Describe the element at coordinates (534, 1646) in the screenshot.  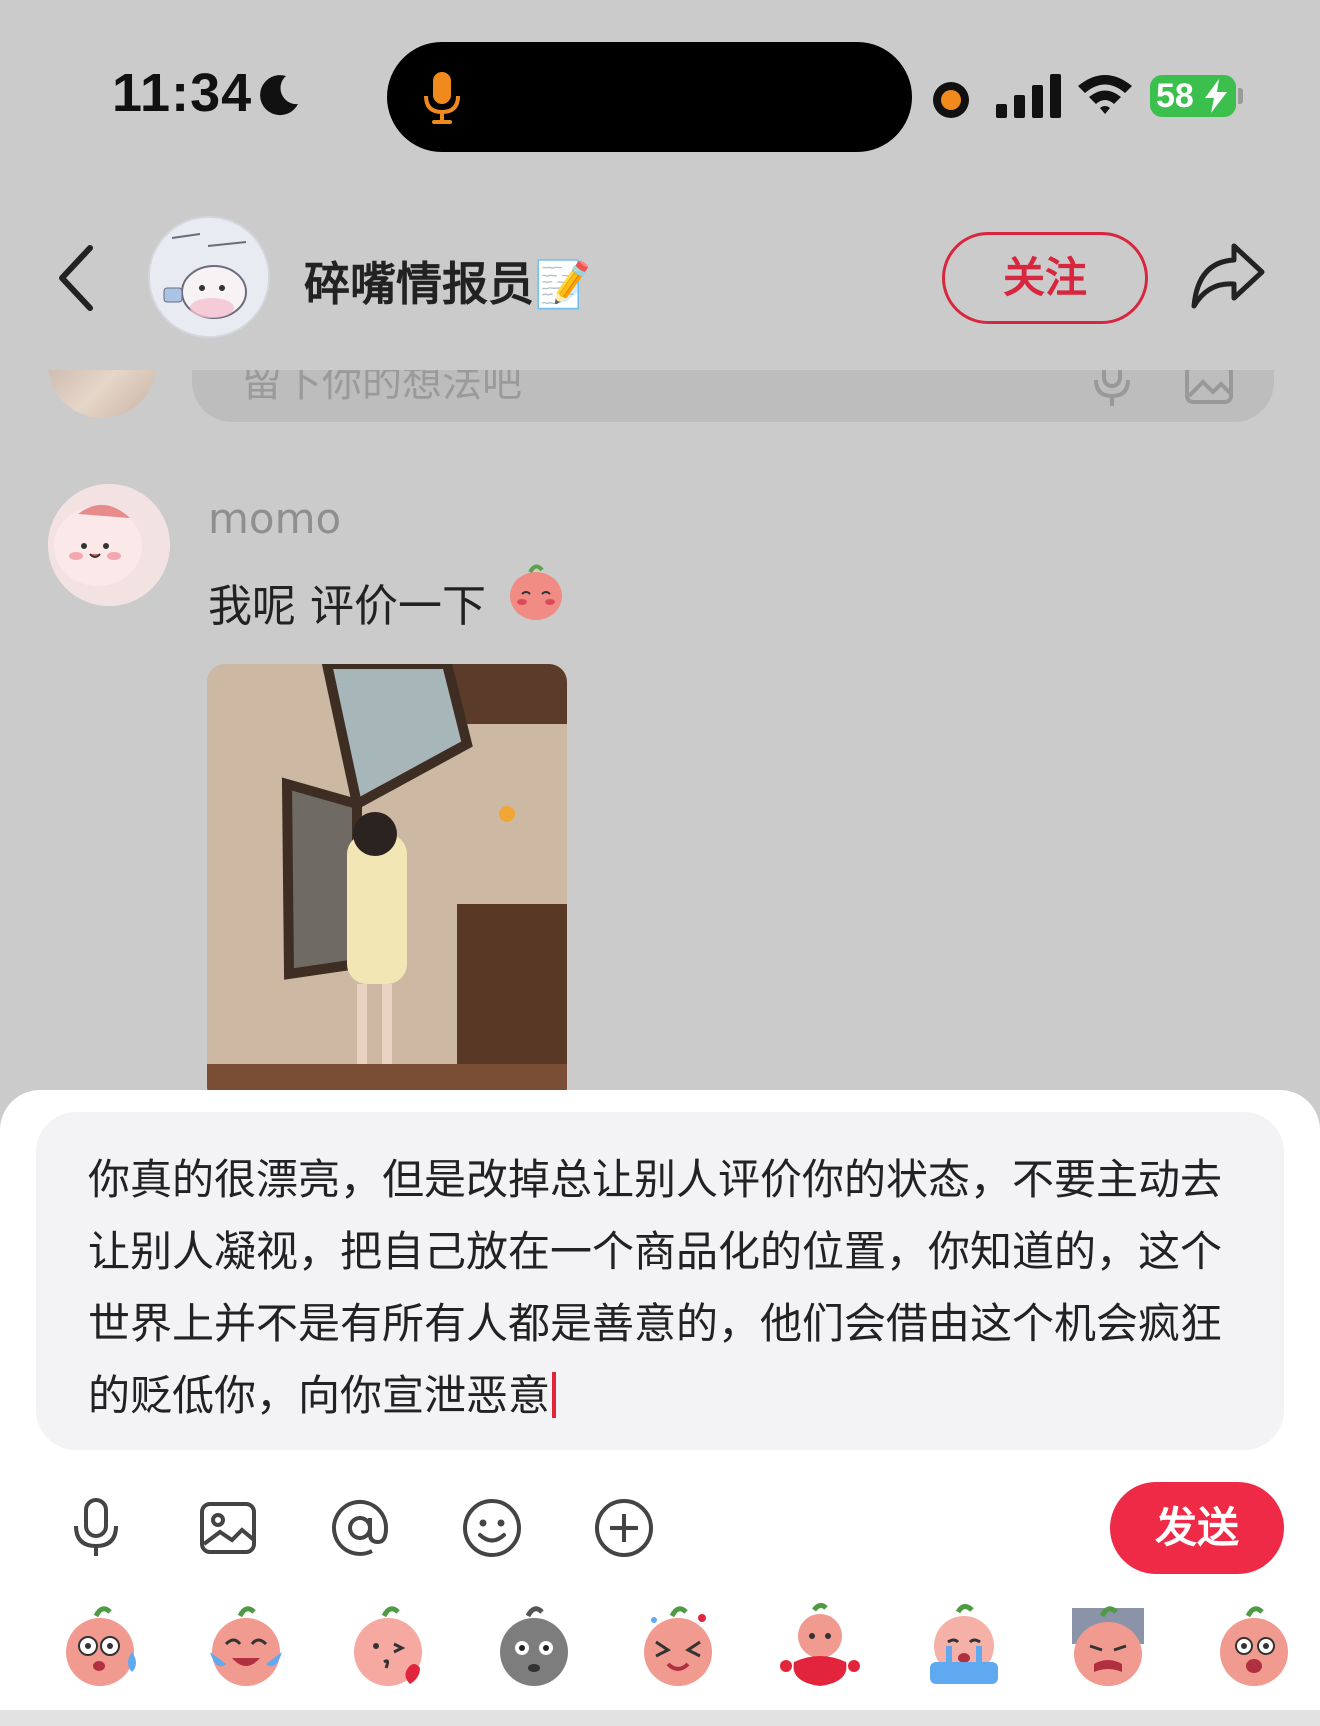
I see `sticker-gray-stone` at that location.